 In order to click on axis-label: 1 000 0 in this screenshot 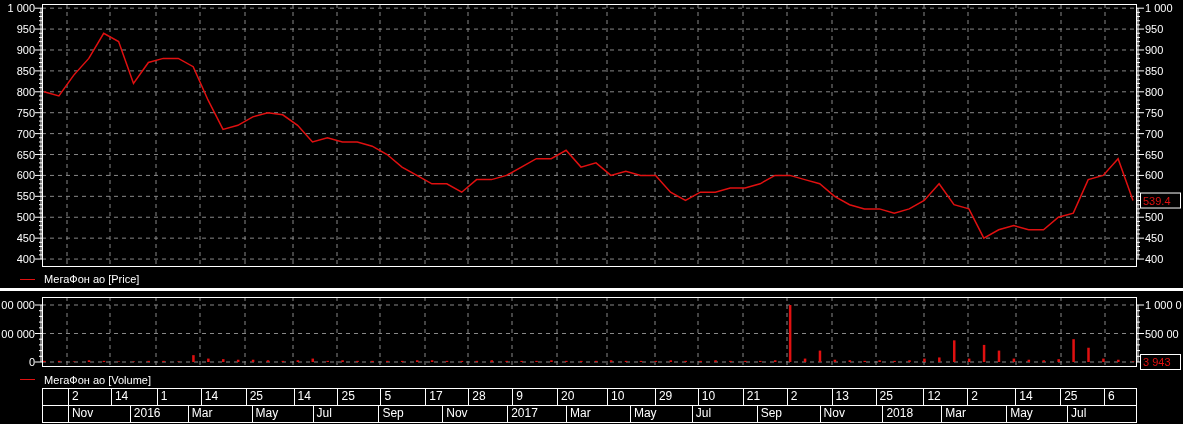, I will do `click(1163, 305)`.